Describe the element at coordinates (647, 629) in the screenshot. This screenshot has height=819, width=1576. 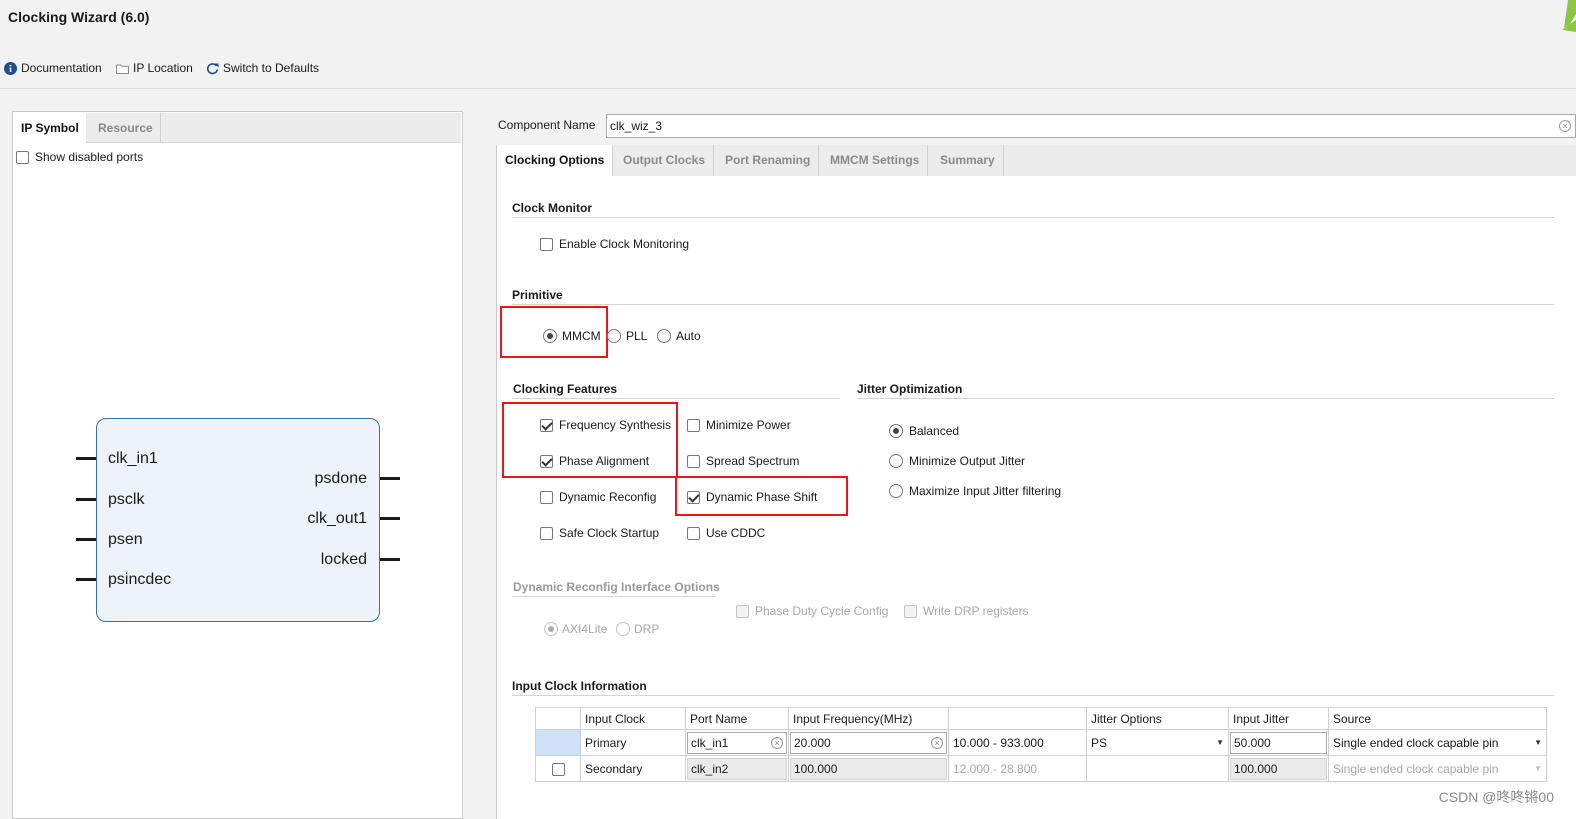
I see `drp-drp-label: DRP` at that location.